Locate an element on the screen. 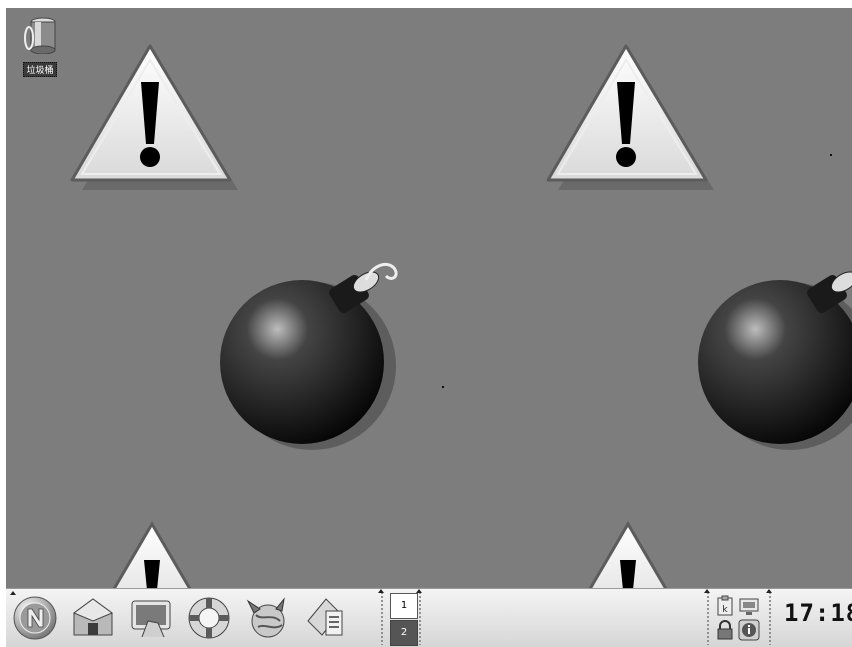  pager-desktop-2: 2 is located at coordinates (404, 633).